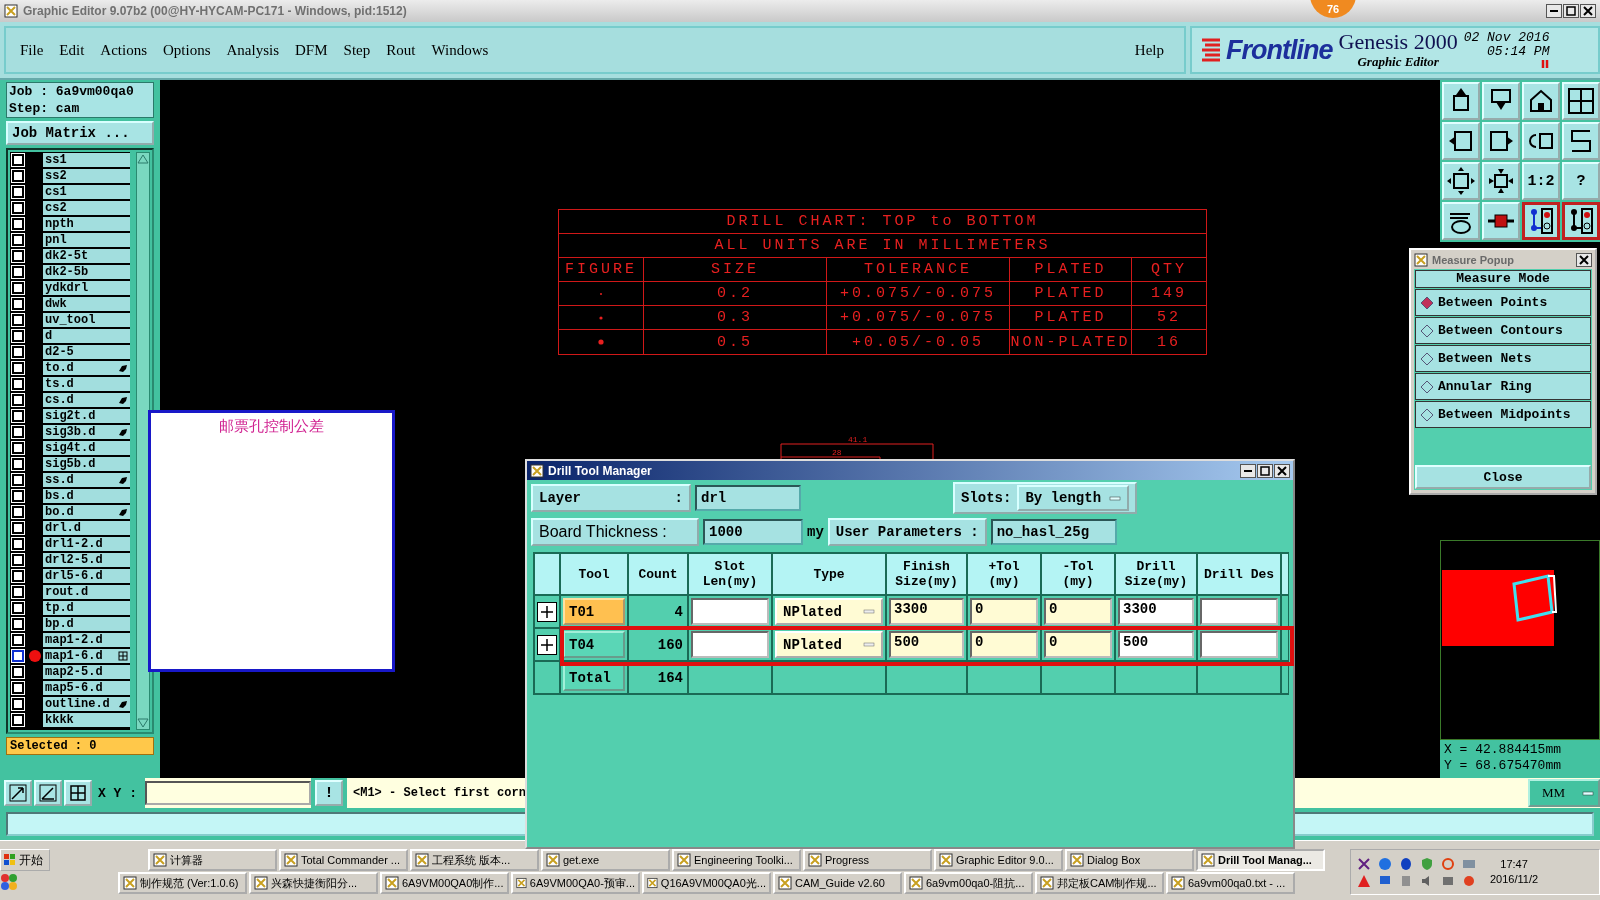  I want to click on minus-tolerance-field: 0, so click(1078, 644).